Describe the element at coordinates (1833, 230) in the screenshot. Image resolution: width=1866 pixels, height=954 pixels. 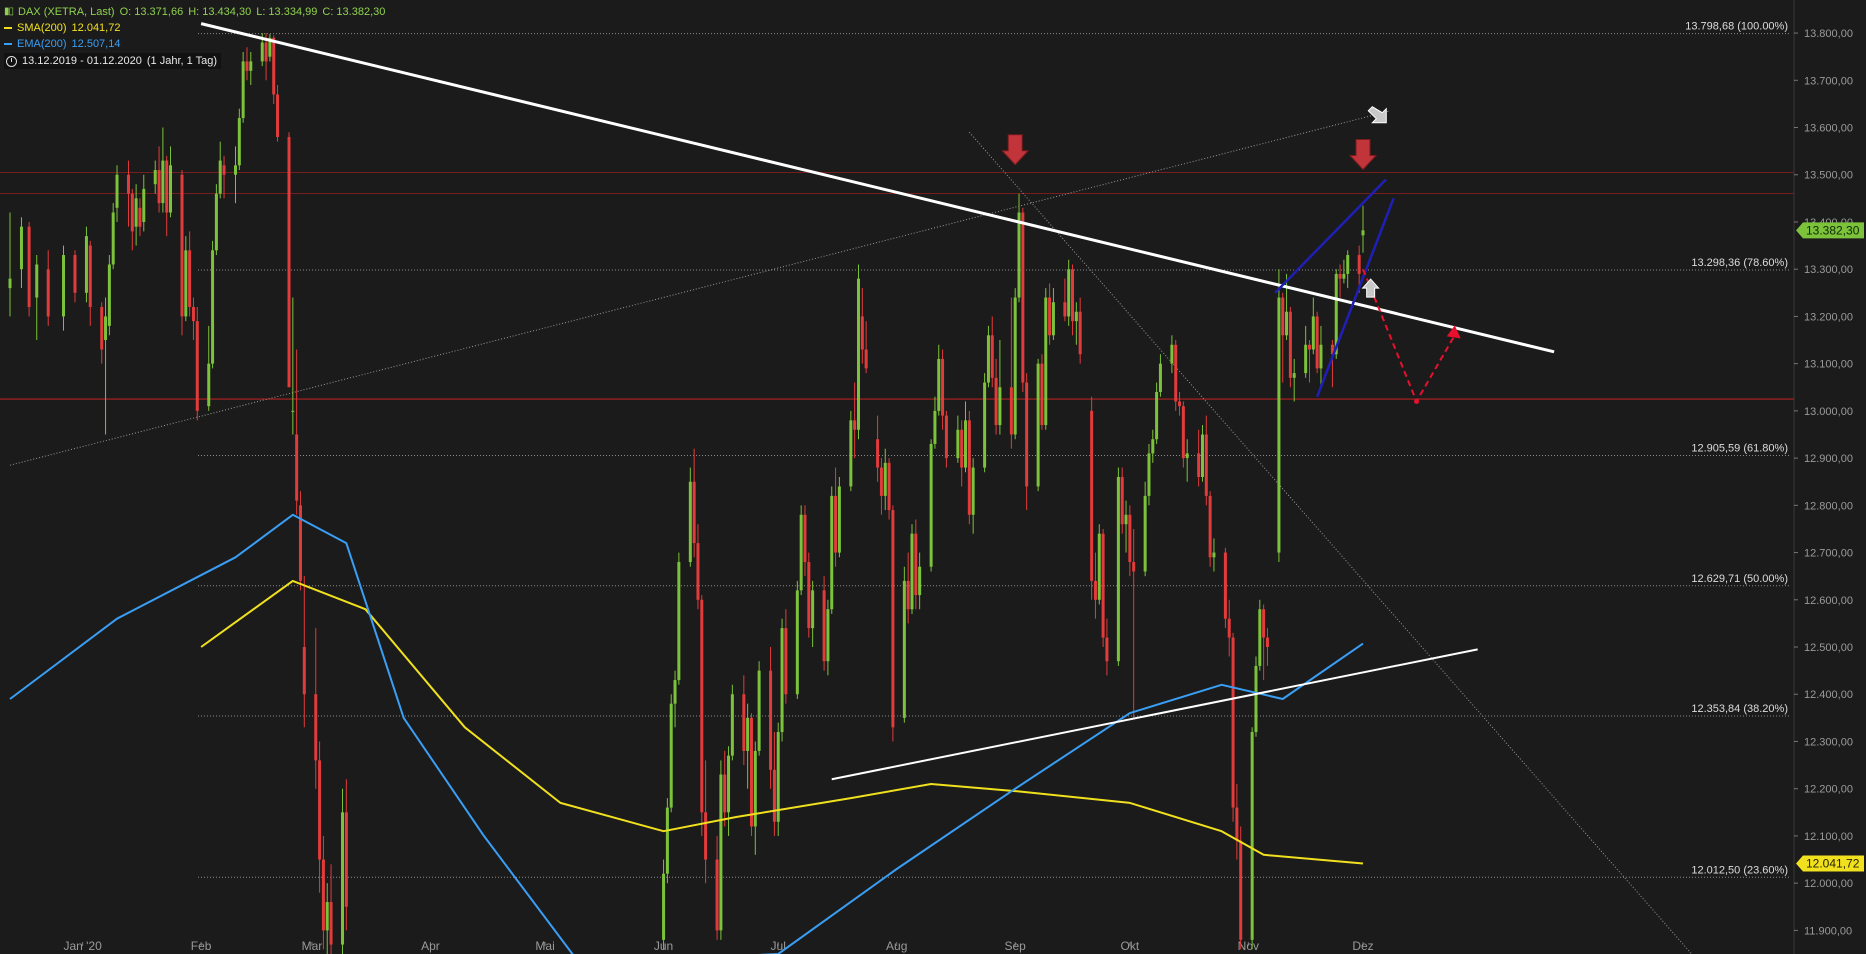
I see `last-price-tag-label: 13.382,30` at that location.